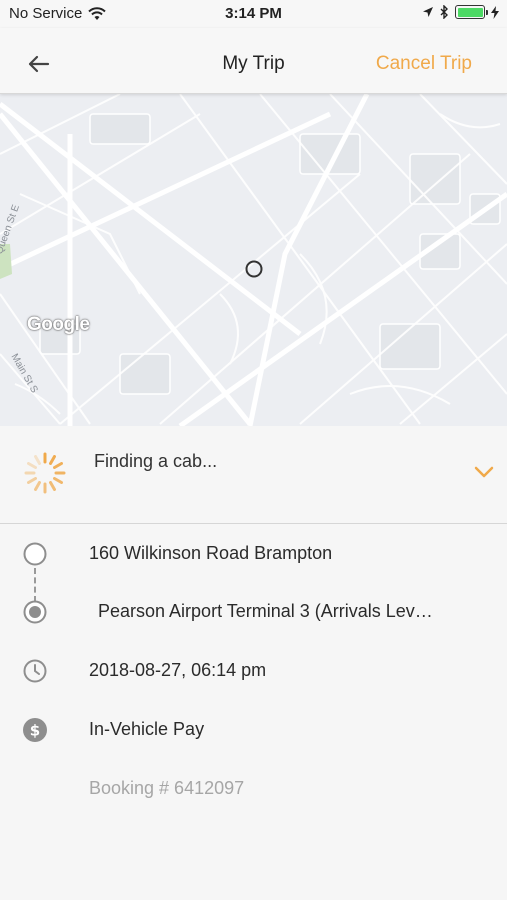 The width and height of the screenshot is (507, 900). Describe the element at coordinates (35, 554) in the screenshot. I see `pickup-circle-icon` at that location.